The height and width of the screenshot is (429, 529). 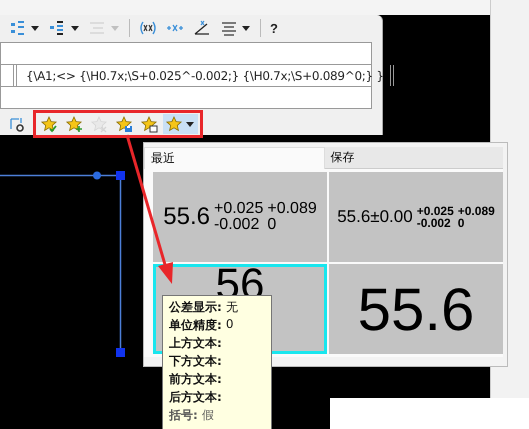 I want to click on dimension-value: 55.6±0.00, so click(x=375, y=217).